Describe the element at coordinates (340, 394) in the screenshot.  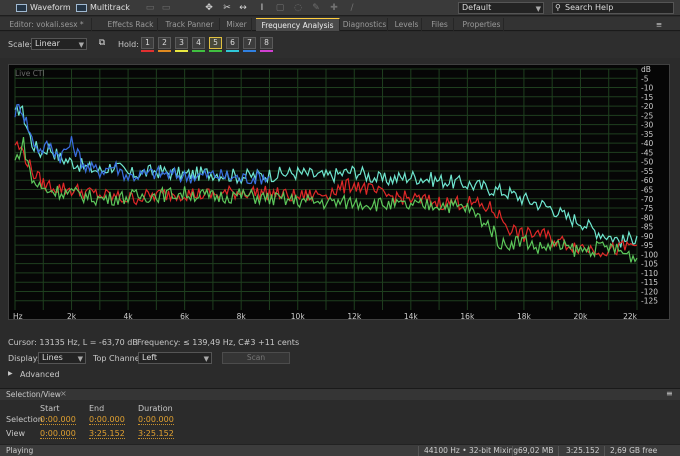
I see `selection-view-header: Selection/View × ≡` at that location.